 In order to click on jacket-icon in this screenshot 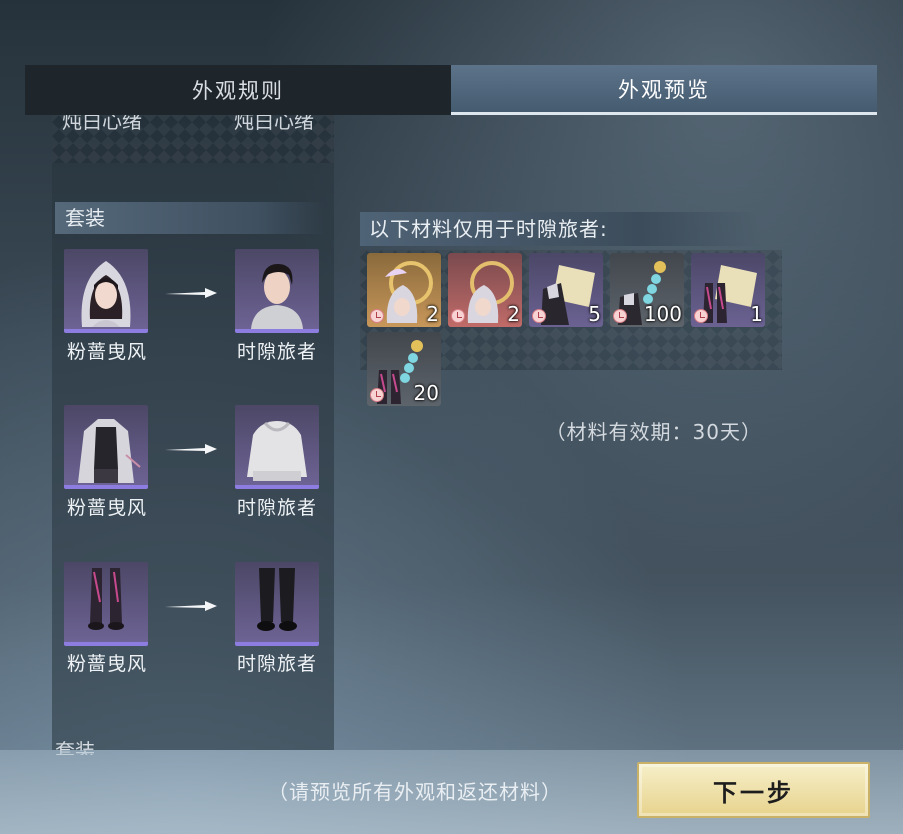, I will do `click(109, 451)`.